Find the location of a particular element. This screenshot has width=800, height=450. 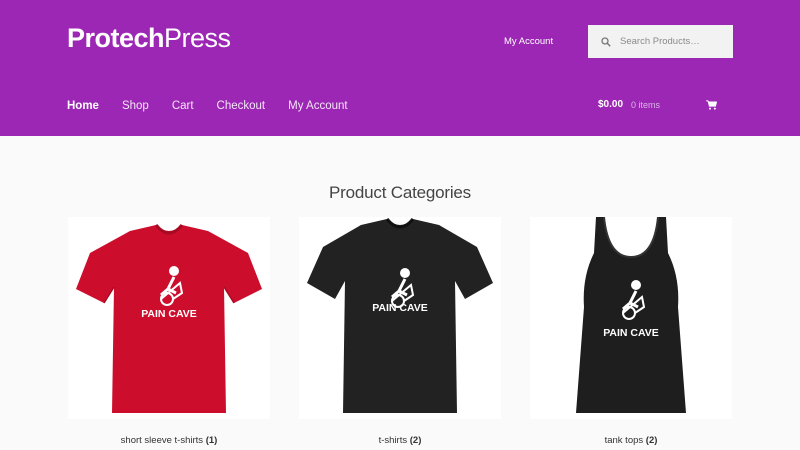

nav-my-account: My Account is located at coordinates (317, 106).